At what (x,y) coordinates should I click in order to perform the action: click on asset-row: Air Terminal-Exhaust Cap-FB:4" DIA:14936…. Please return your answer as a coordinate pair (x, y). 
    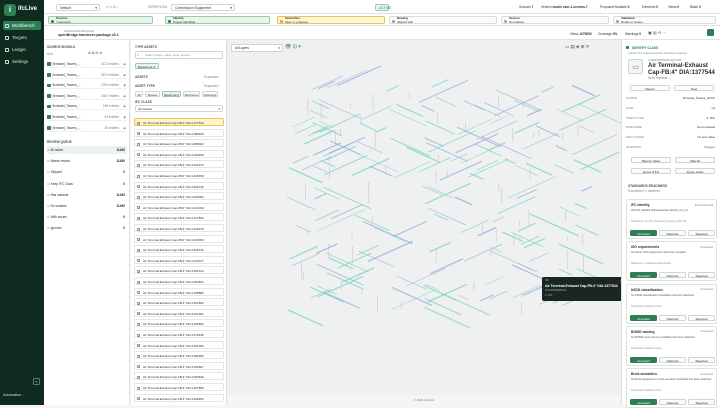
    Looking at the image, I should click on (179, 376).